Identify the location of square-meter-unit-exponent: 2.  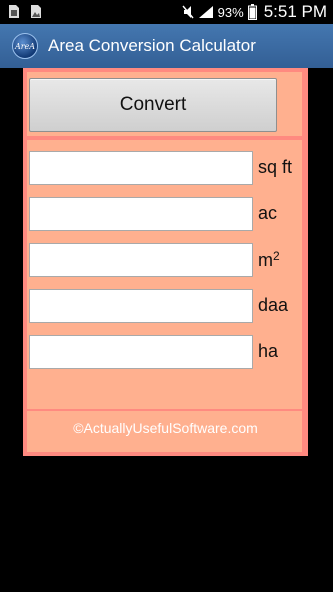
(276, 256).